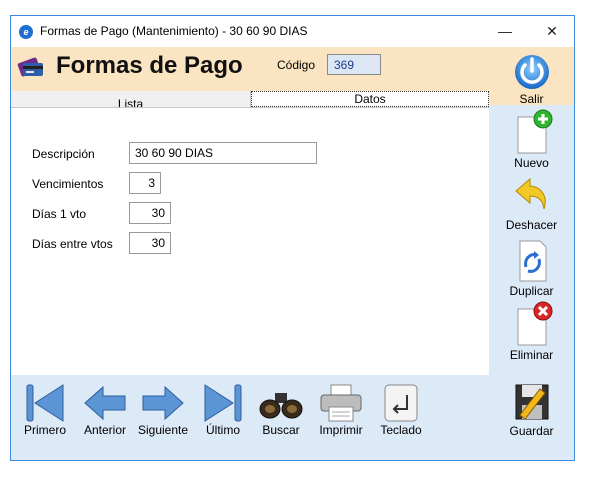  I want to click on anterior-button: Anterior, so click(105, 410).